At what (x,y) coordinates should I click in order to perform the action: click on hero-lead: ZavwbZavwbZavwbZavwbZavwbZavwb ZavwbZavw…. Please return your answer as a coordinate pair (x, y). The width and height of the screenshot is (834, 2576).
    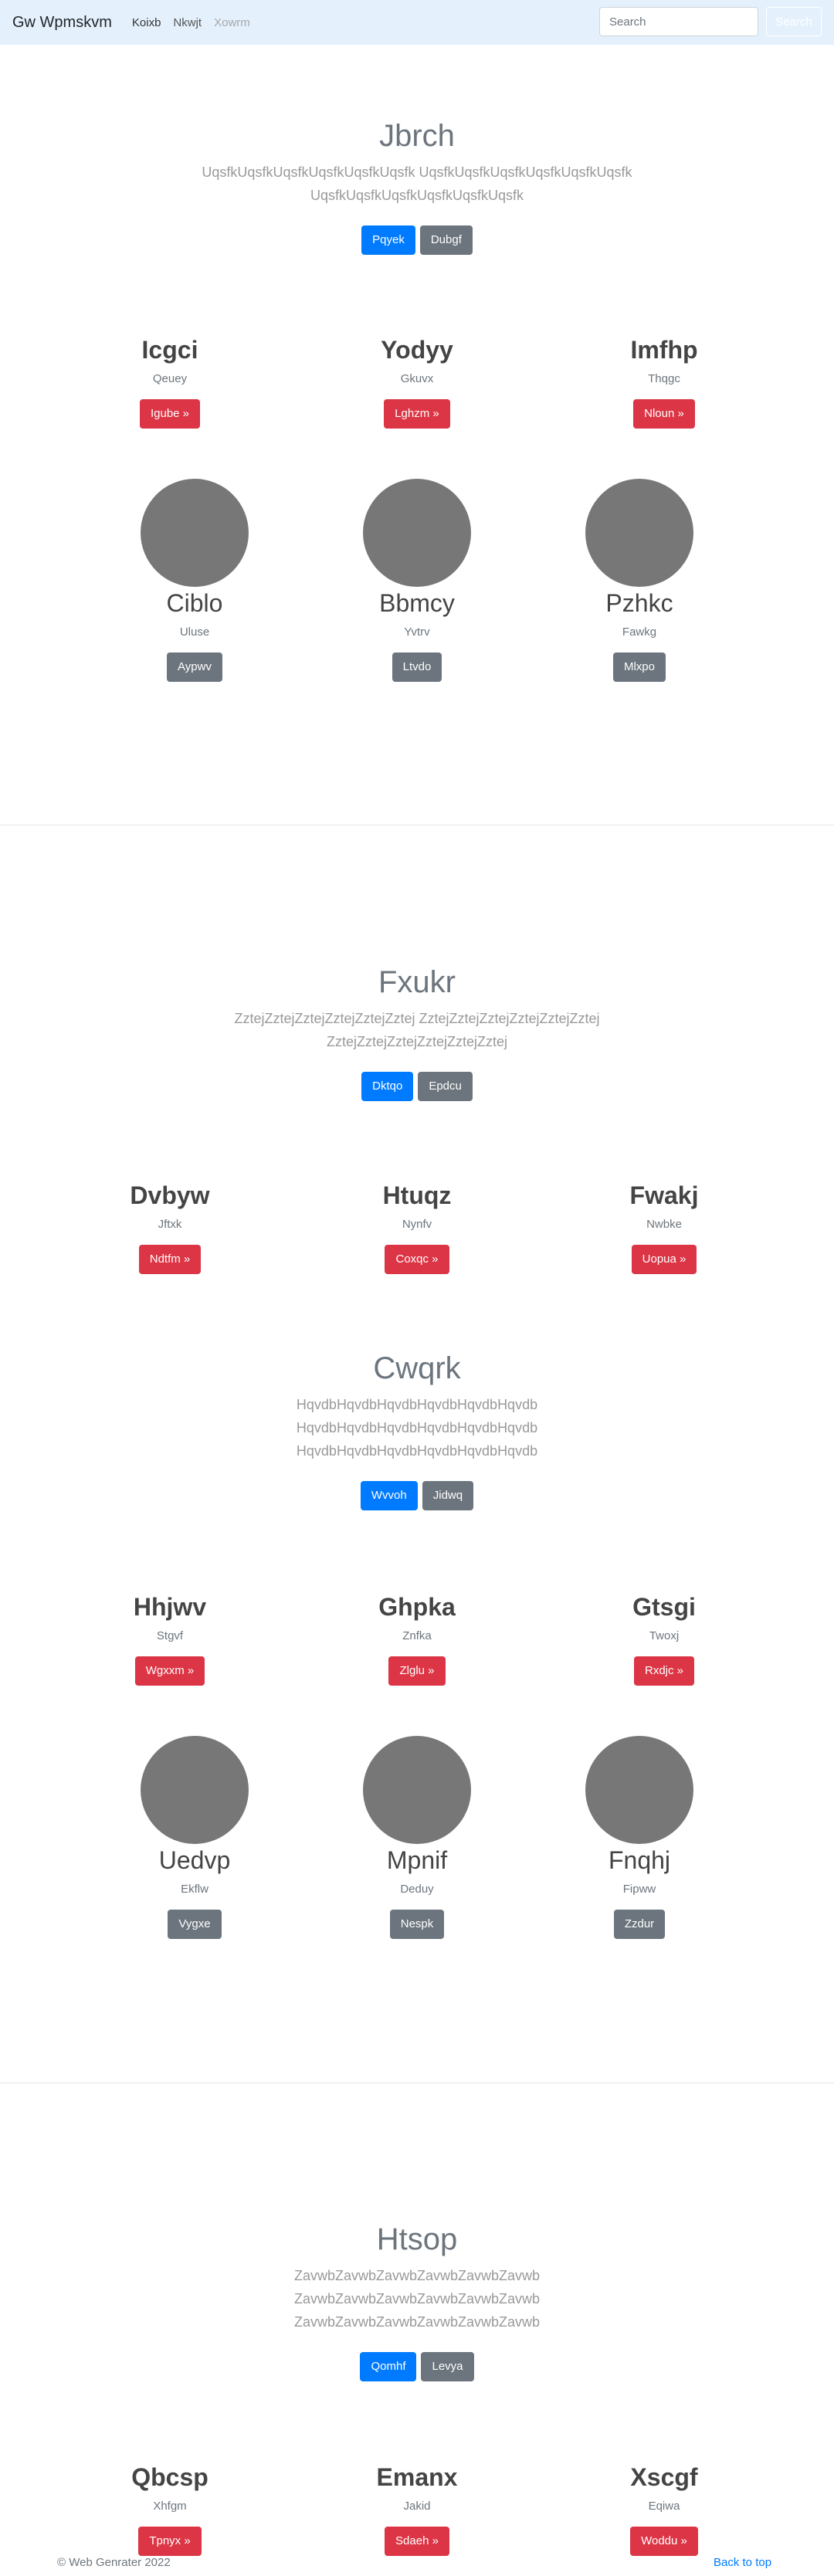
    Looking at the image, I should click on (417, 2299).